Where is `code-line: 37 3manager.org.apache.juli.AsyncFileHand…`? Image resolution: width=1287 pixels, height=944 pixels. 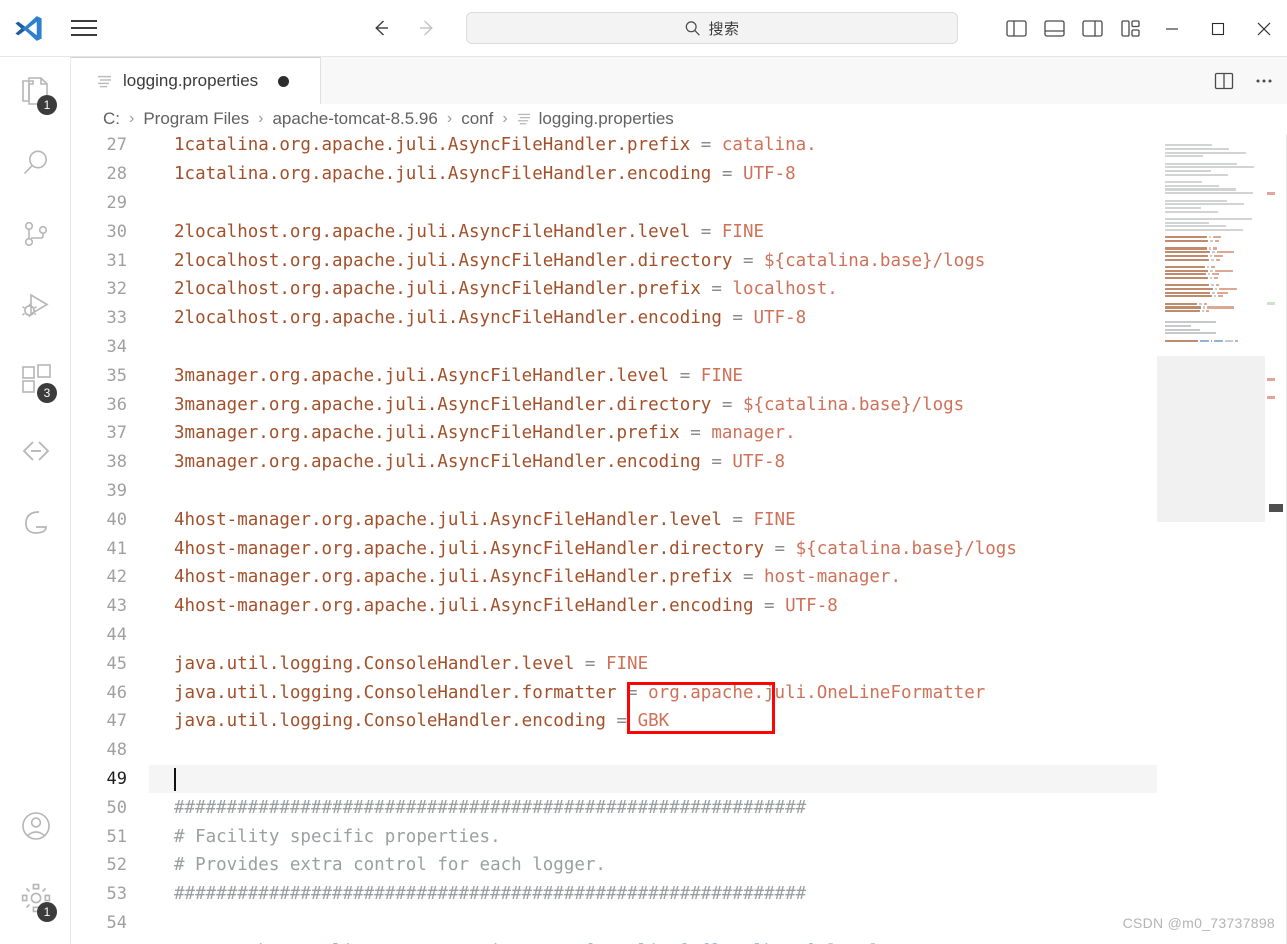
code-line: 37 3manager.org.apache.juli.AsyncFileHand… is located at coordinates (621, 433).